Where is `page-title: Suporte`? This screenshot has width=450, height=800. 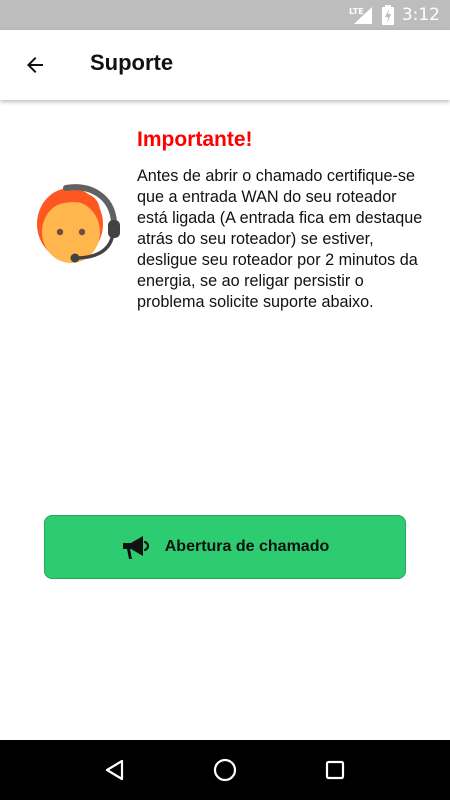 page-title: Suporte is located at coordinates (132, 62).